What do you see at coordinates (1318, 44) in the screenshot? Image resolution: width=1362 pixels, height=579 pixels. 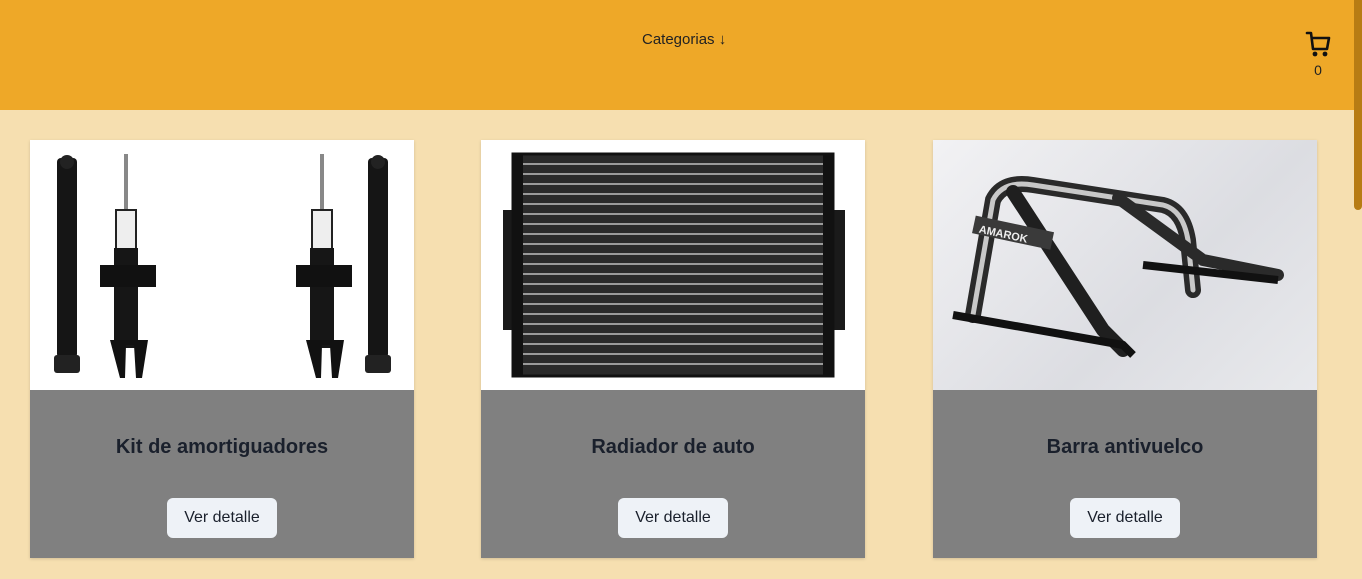 I see `cart-icon` at bounding box center [1318, 44].